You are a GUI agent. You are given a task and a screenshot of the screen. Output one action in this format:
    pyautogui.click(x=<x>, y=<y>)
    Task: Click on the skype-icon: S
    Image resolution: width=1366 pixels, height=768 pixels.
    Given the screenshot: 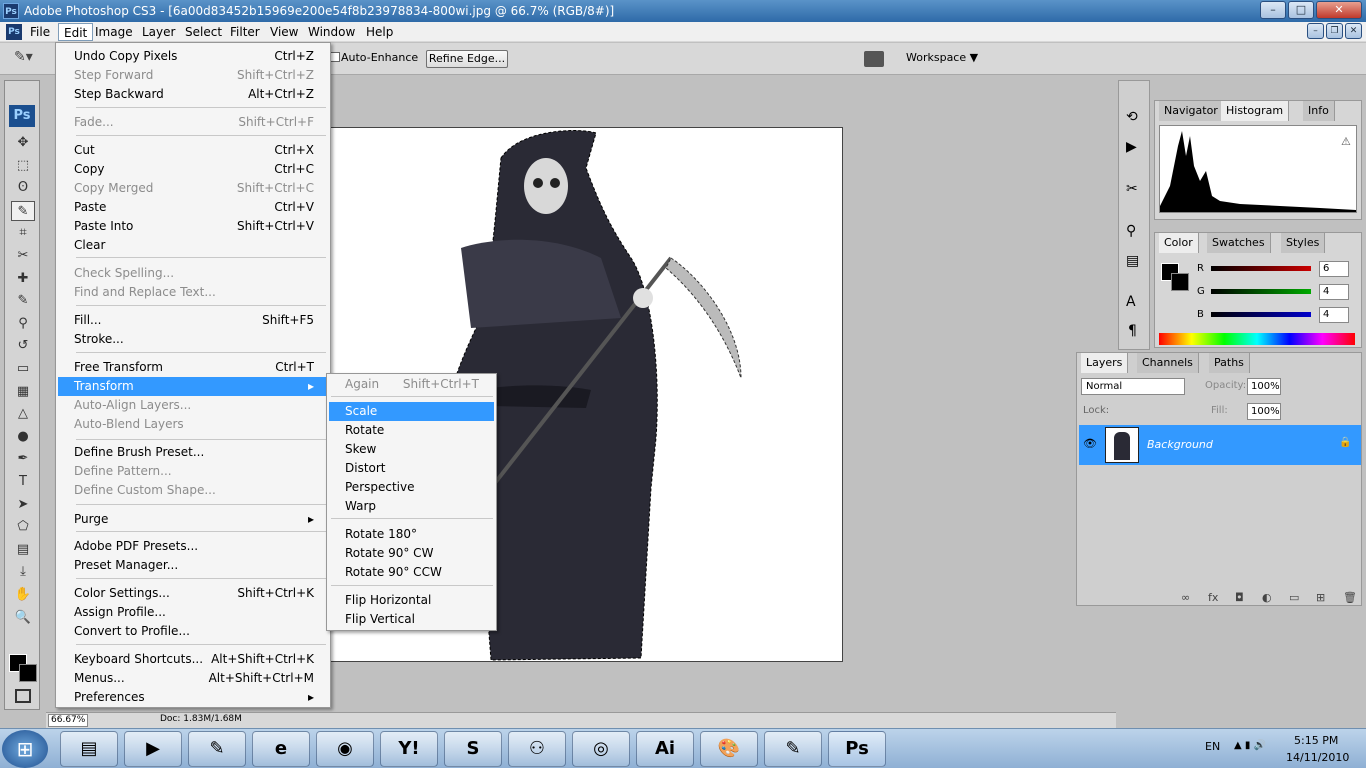 What is the action you would take?
    pyautogui.click(x=473, y=749)
    